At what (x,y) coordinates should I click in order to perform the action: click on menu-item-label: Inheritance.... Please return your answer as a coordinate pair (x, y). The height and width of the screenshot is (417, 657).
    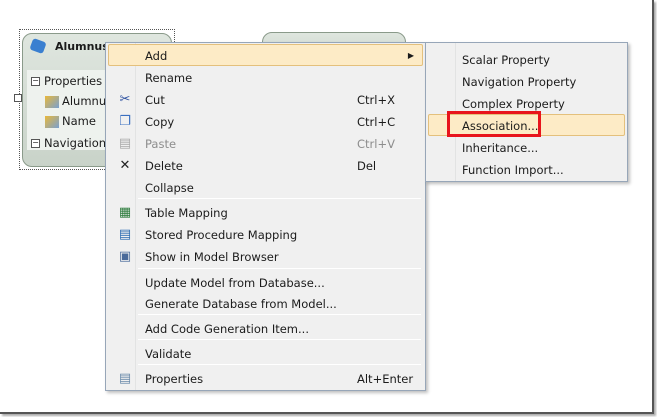
    Looking at the image, I should click on (500, 148).